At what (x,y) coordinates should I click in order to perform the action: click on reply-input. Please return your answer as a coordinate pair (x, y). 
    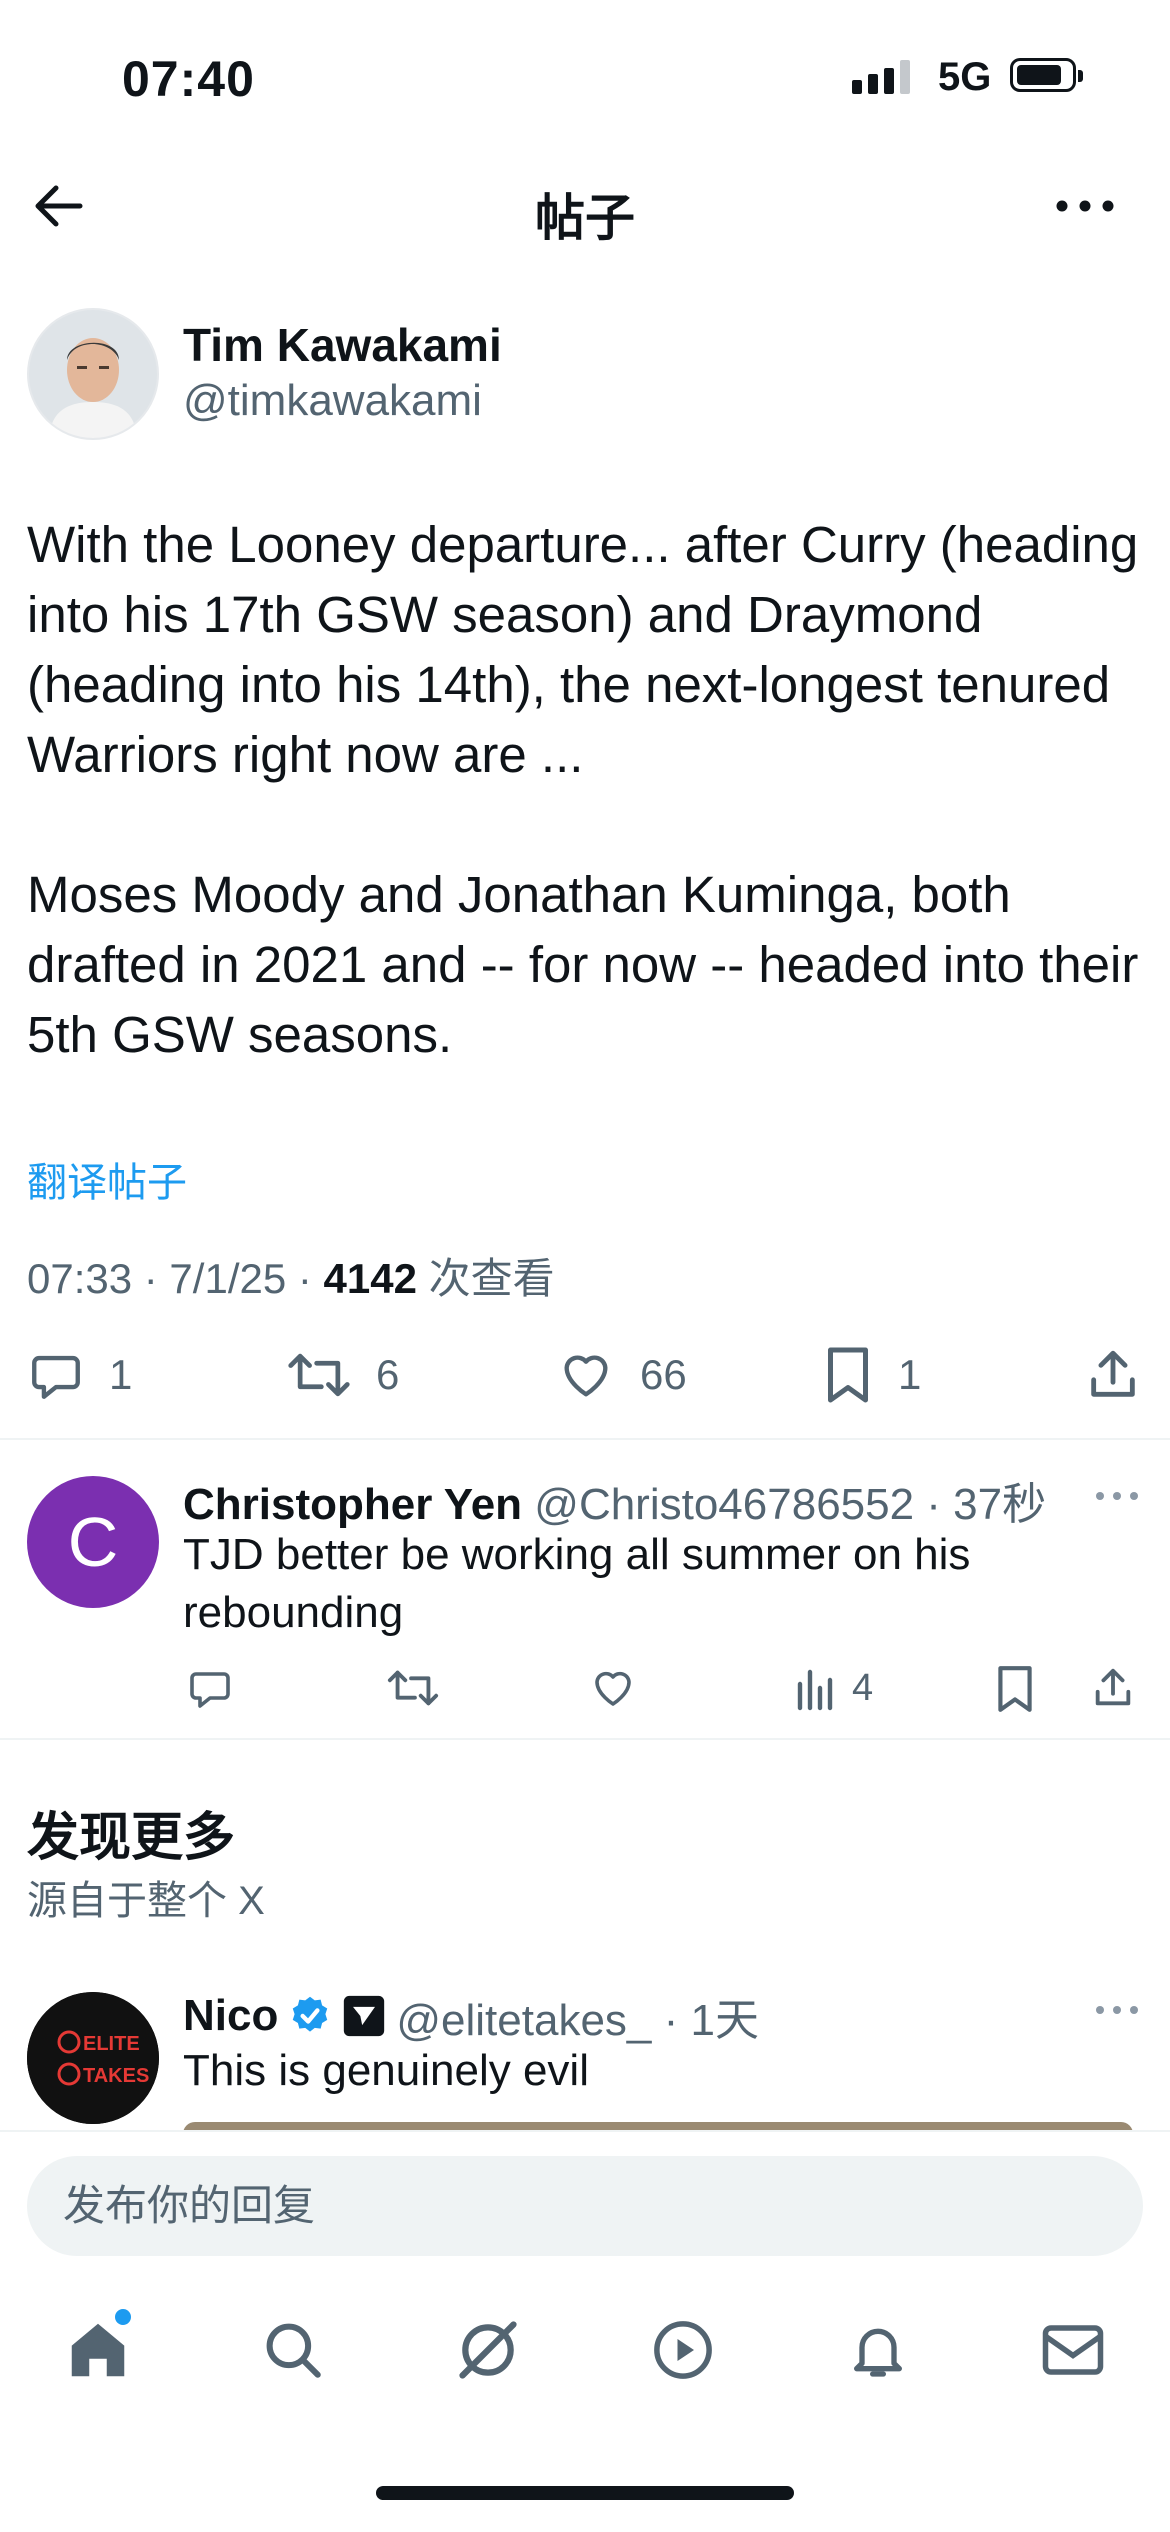
    Looking at the image, I should click on (585, 2206).